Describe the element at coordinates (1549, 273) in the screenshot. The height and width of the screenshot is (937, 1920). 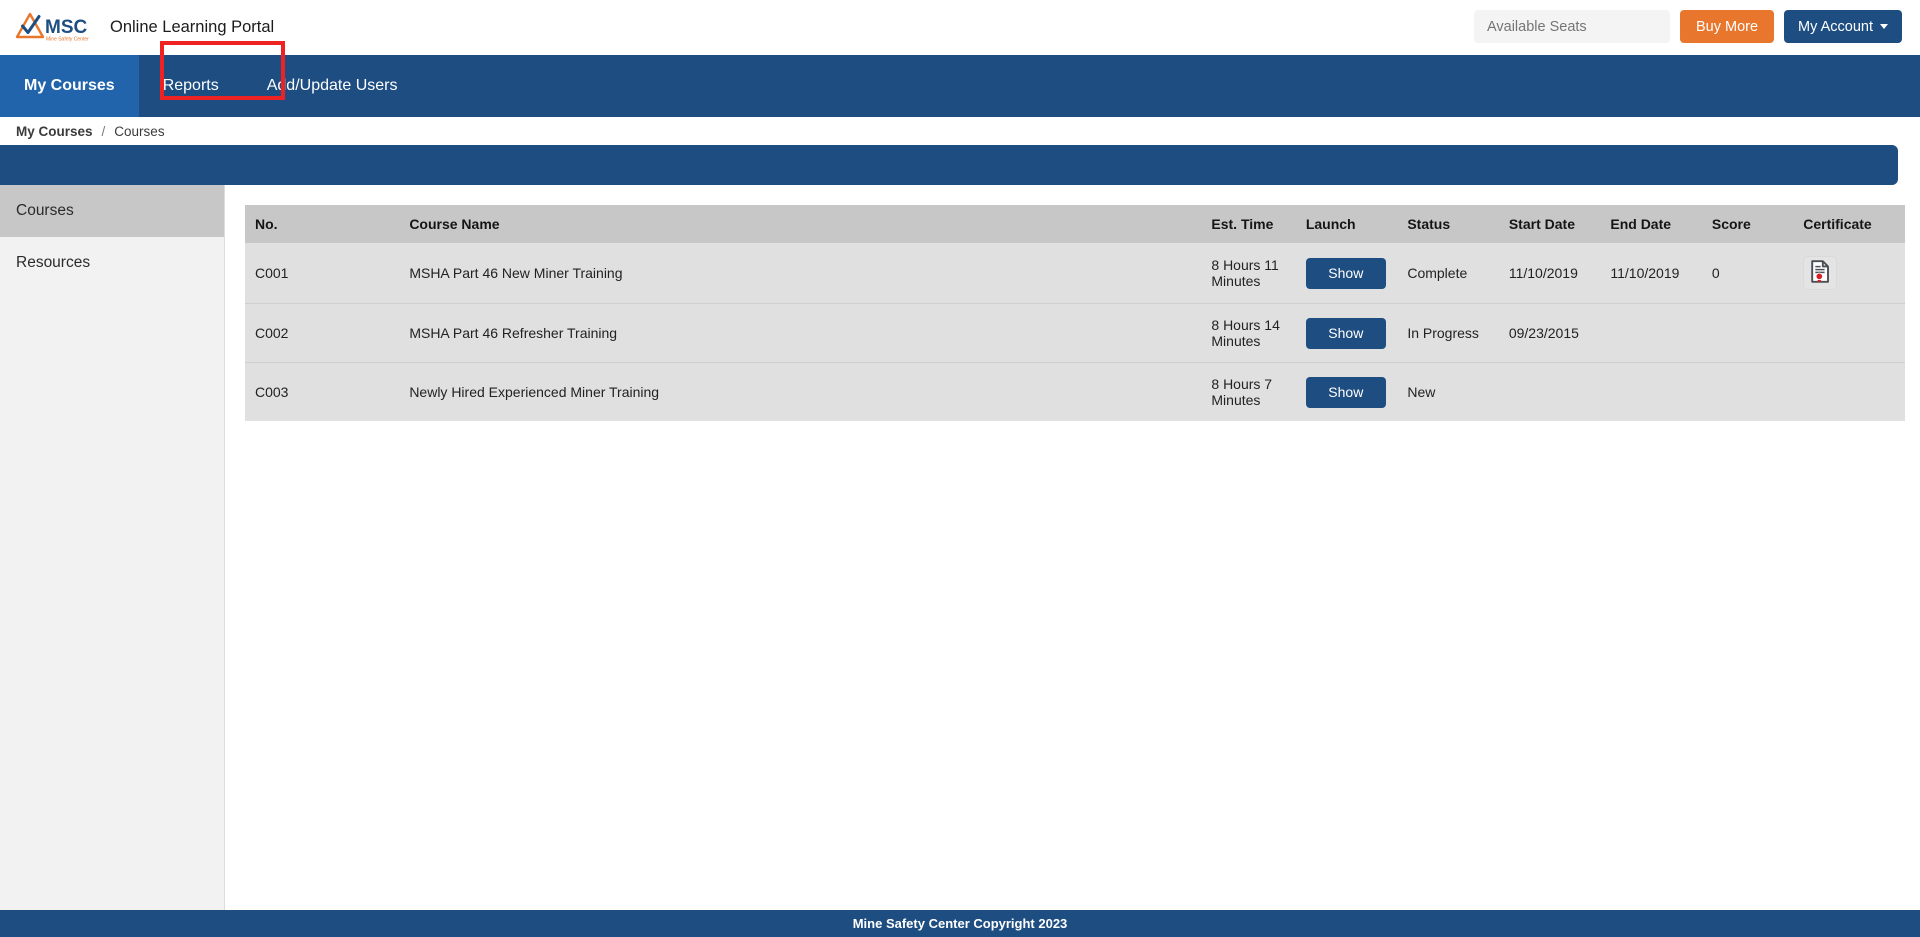
I see `cell-start-date: 11/10/2019` at that location.